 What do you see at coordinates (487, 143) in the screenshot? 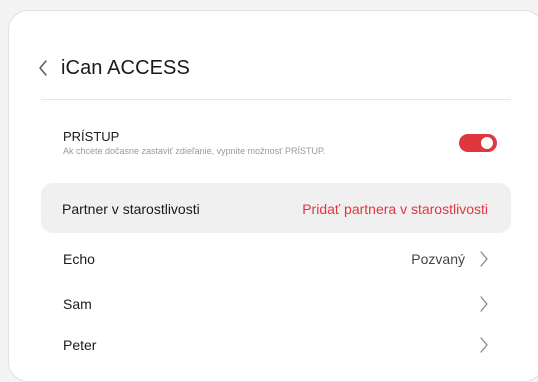
I see `toggle-knob` at bounding box center [487, 143].